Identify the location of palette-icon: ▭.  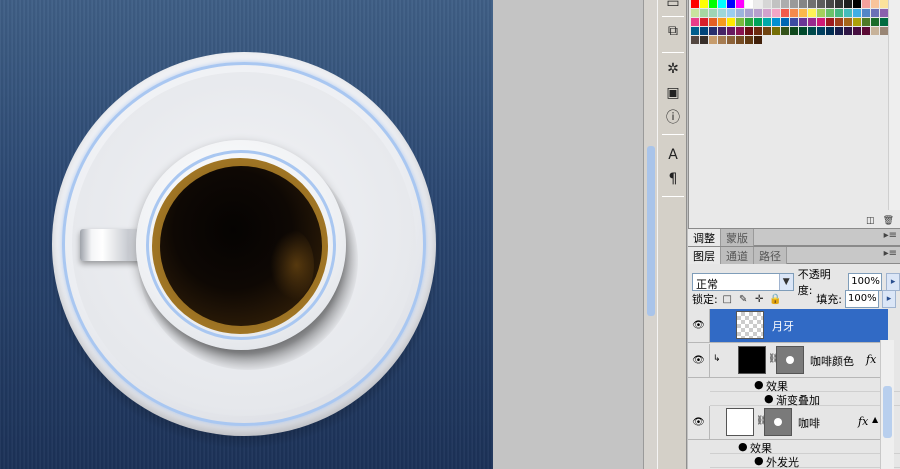
(673, 7).